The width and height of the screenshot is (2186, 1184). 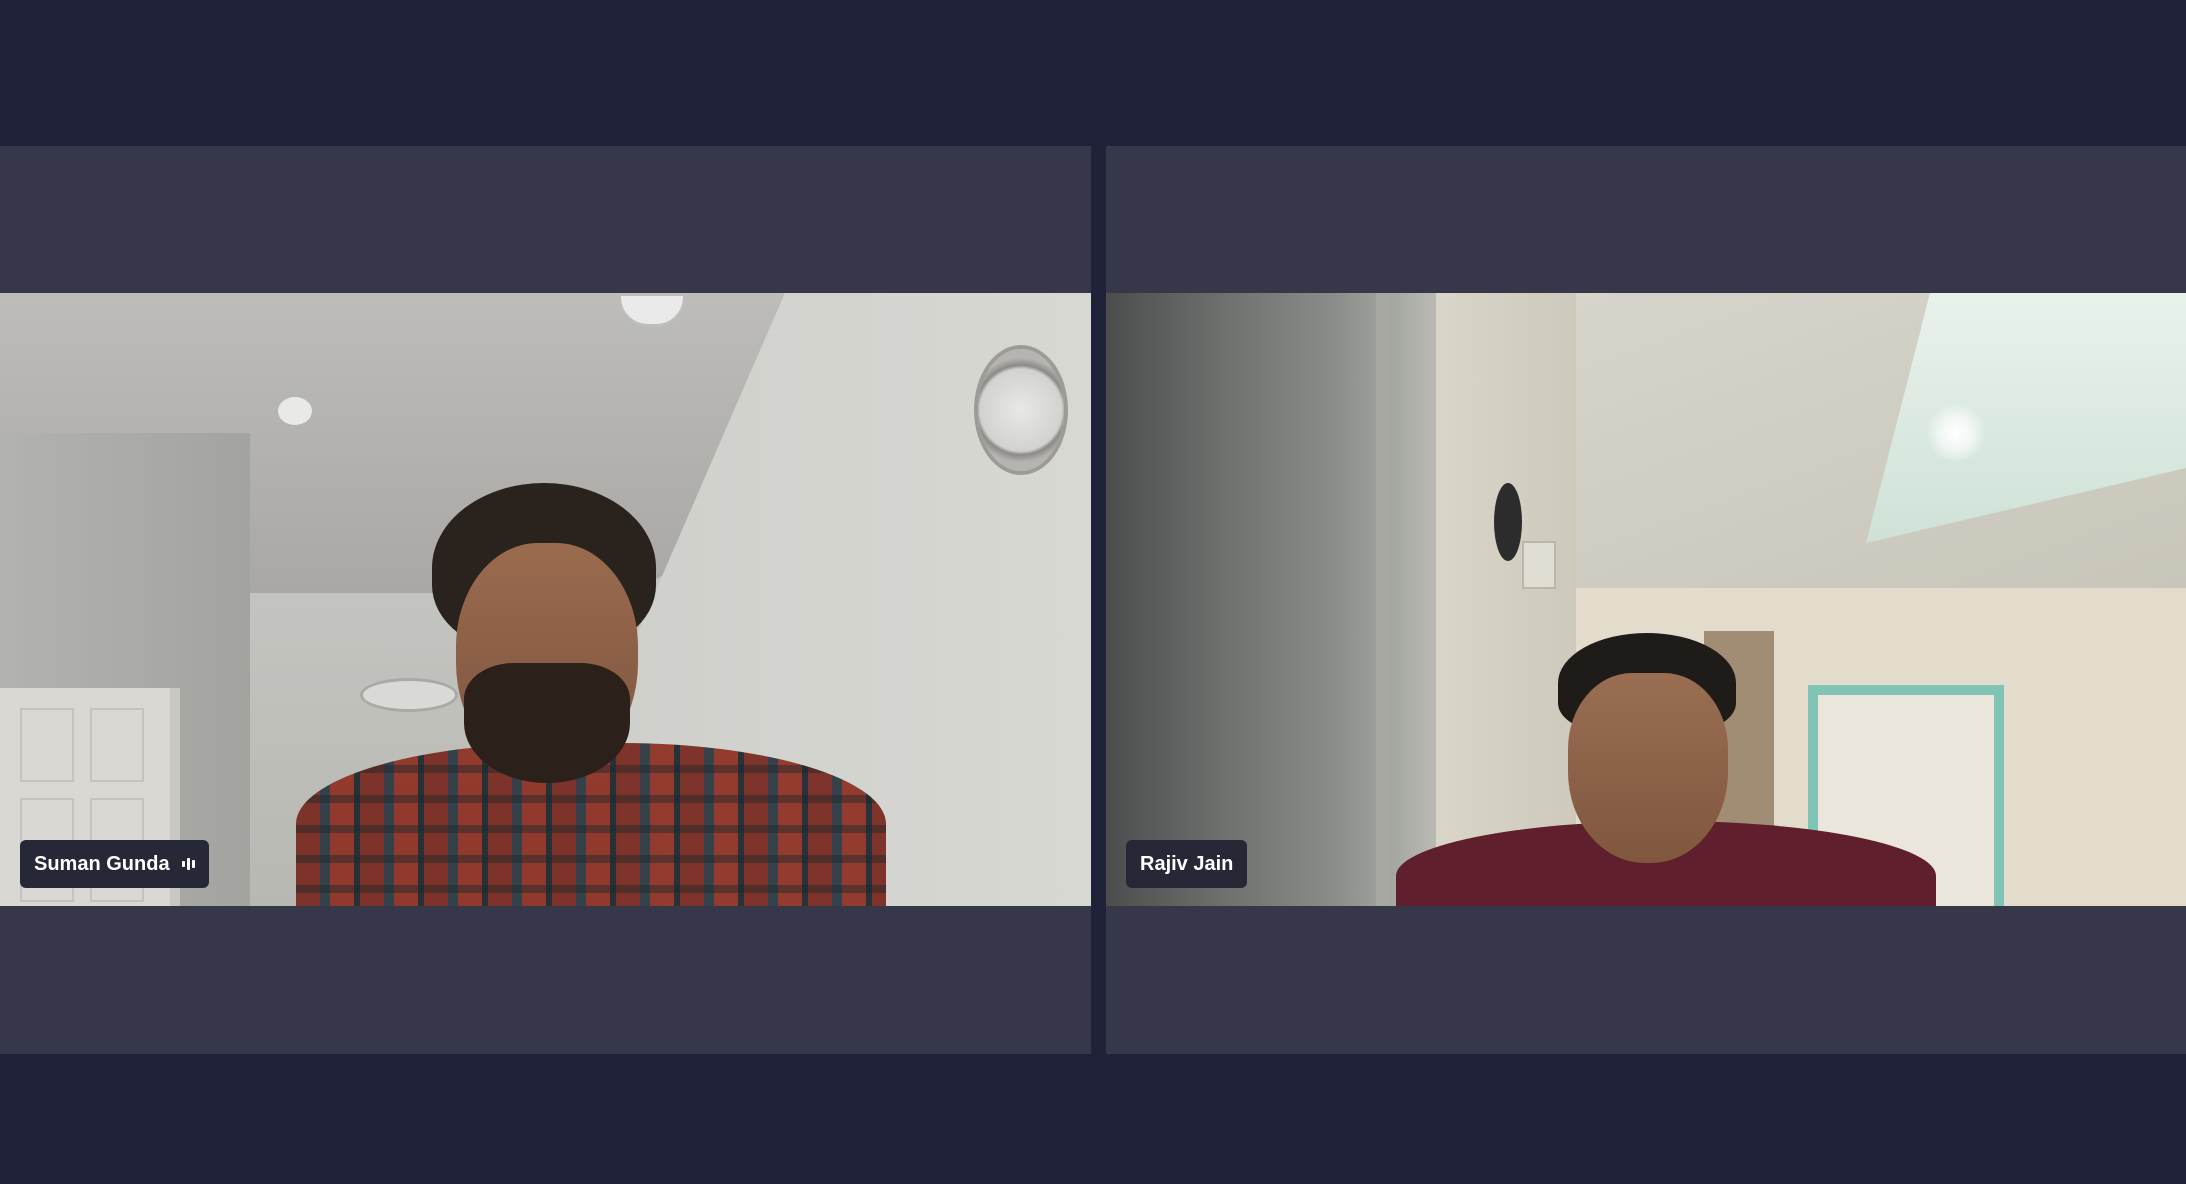 What do you see at coordinates (102, 863) in the screenshot?
I see `participant-name: Suman Gunda` at bounding box center [102, 863].